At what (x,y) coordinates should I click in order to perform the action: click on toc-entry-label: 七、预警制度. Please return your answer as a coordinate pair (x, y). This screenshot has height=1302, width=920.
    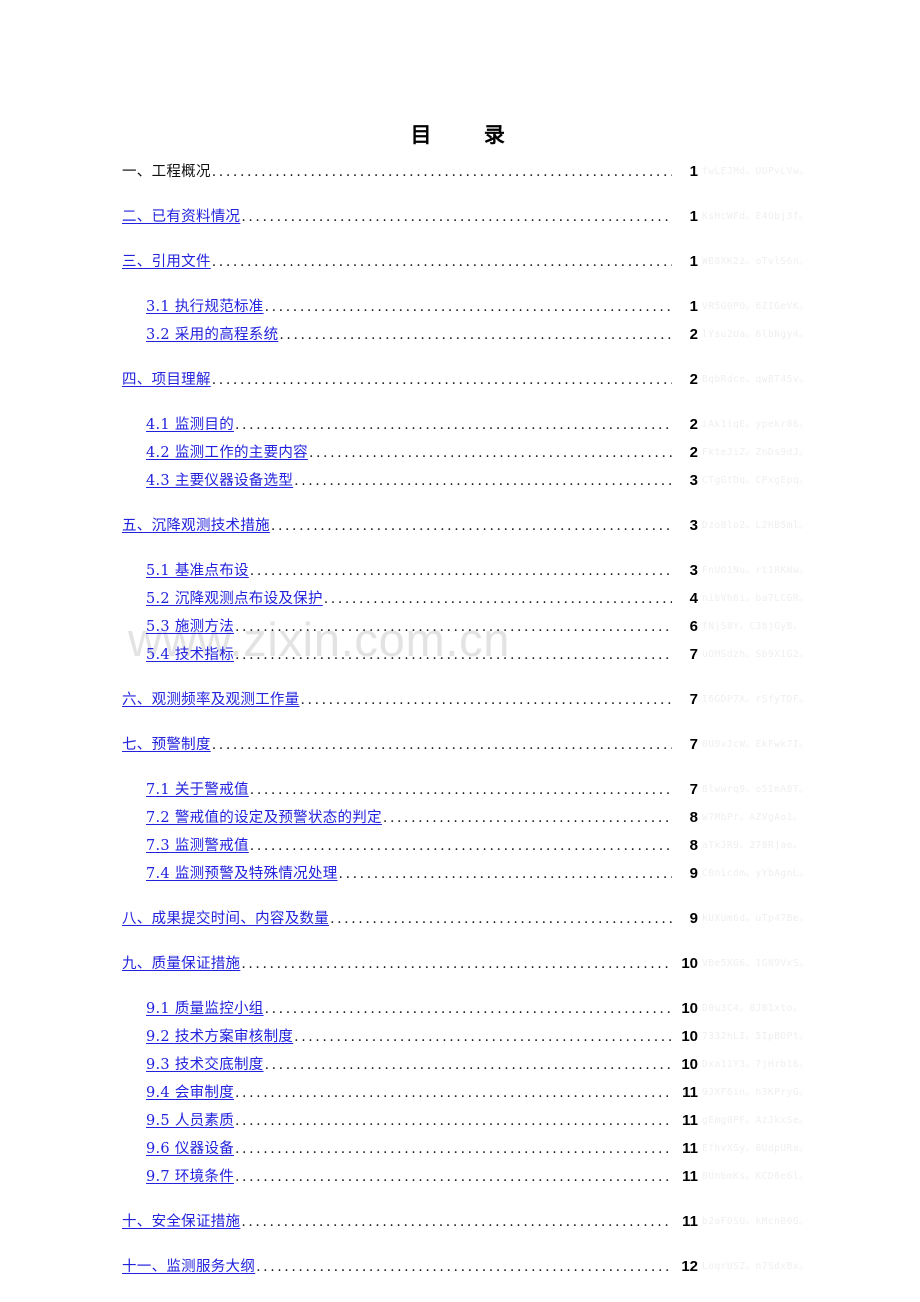
    Looking at the image, I should click on (166, 743).